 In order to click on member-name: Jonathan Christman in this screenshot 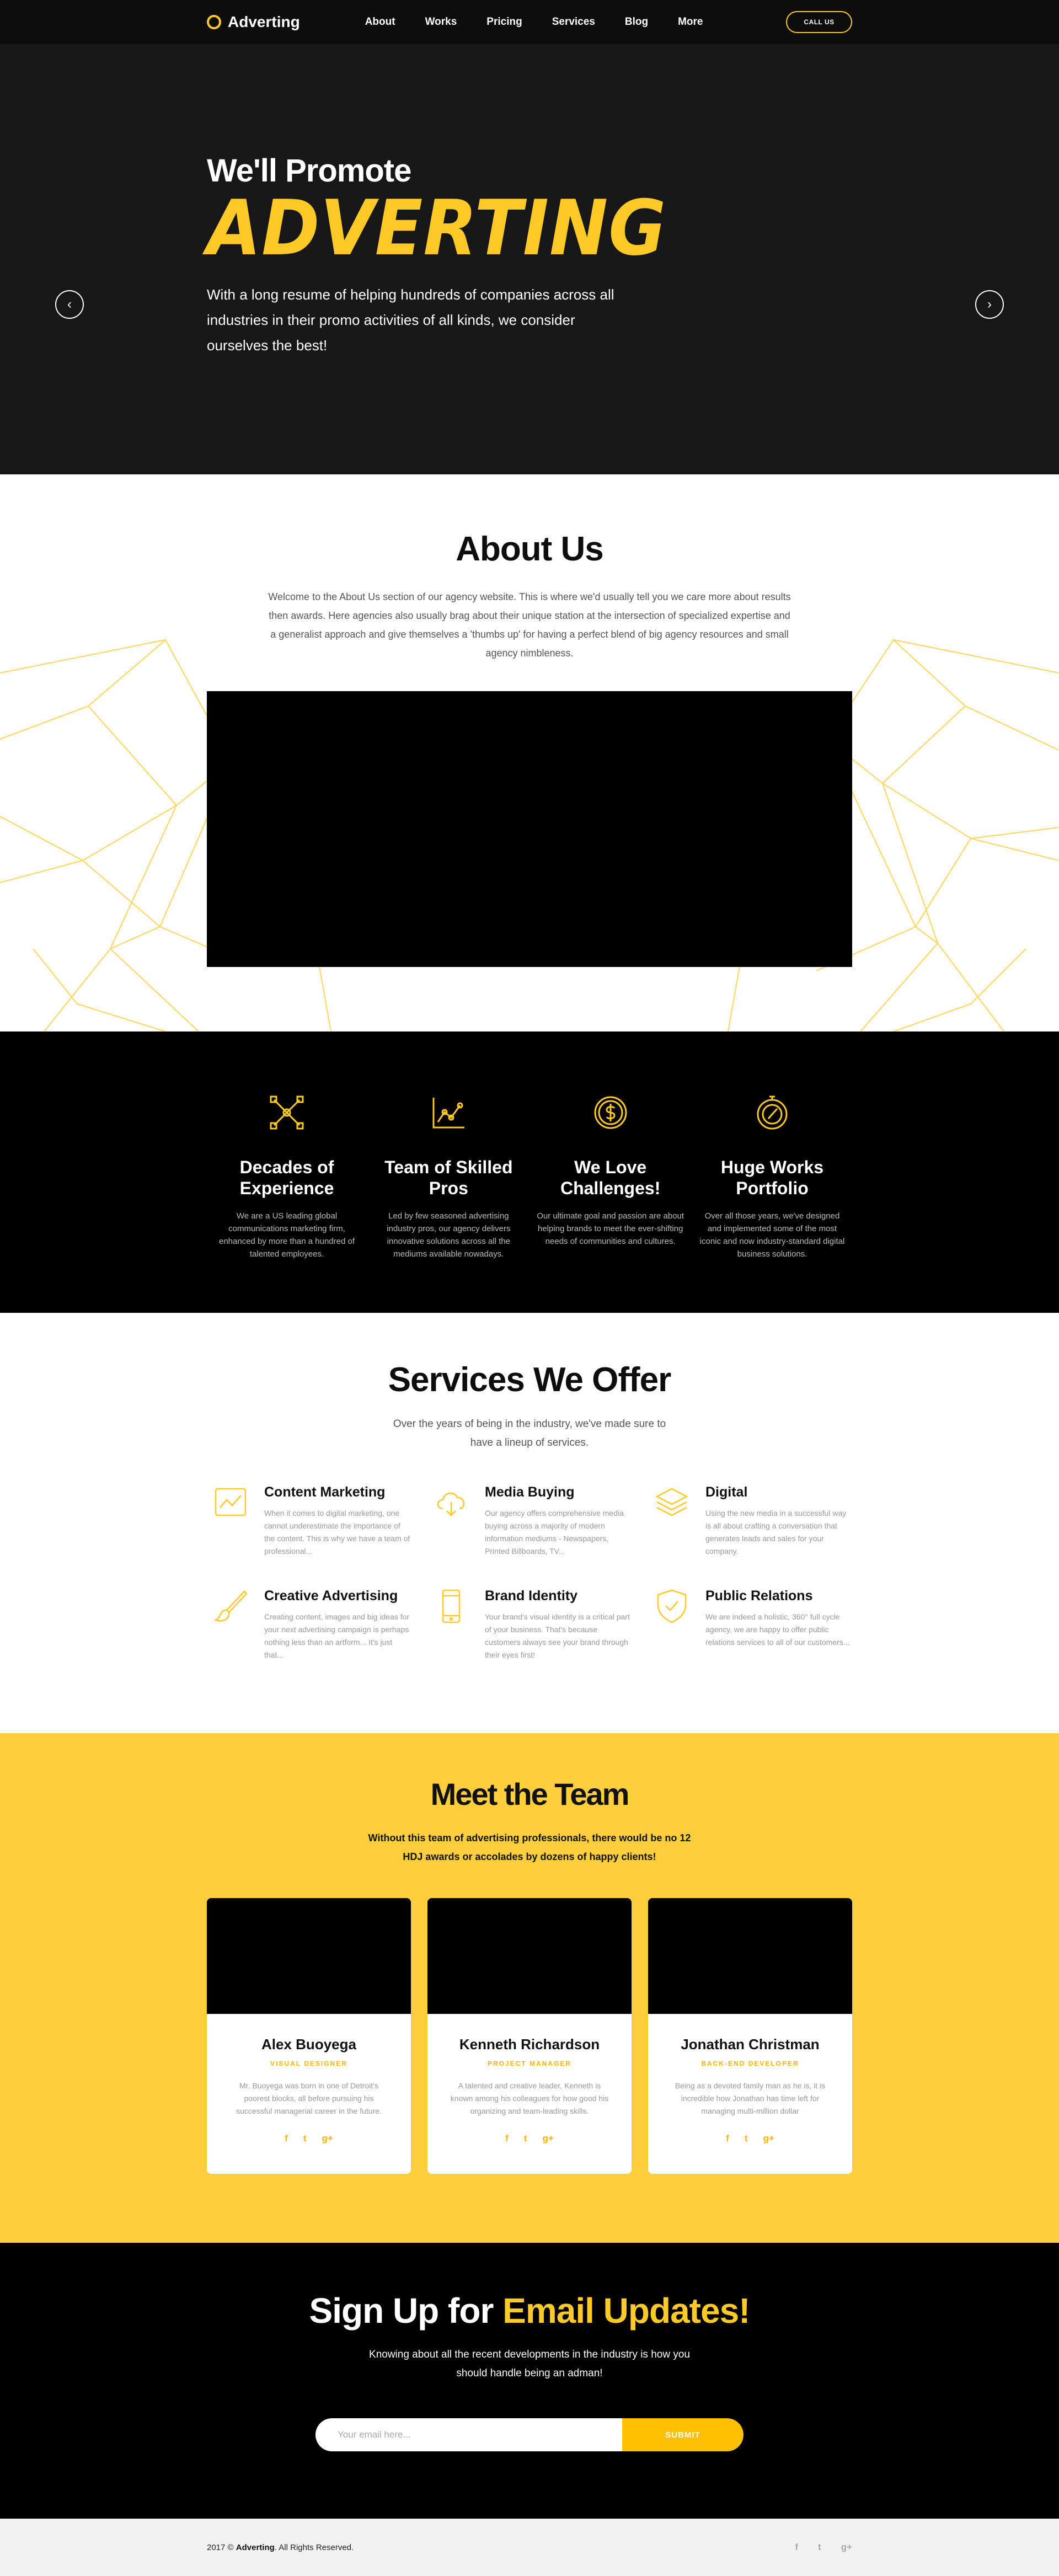, I will do `click(750, 2044)`.